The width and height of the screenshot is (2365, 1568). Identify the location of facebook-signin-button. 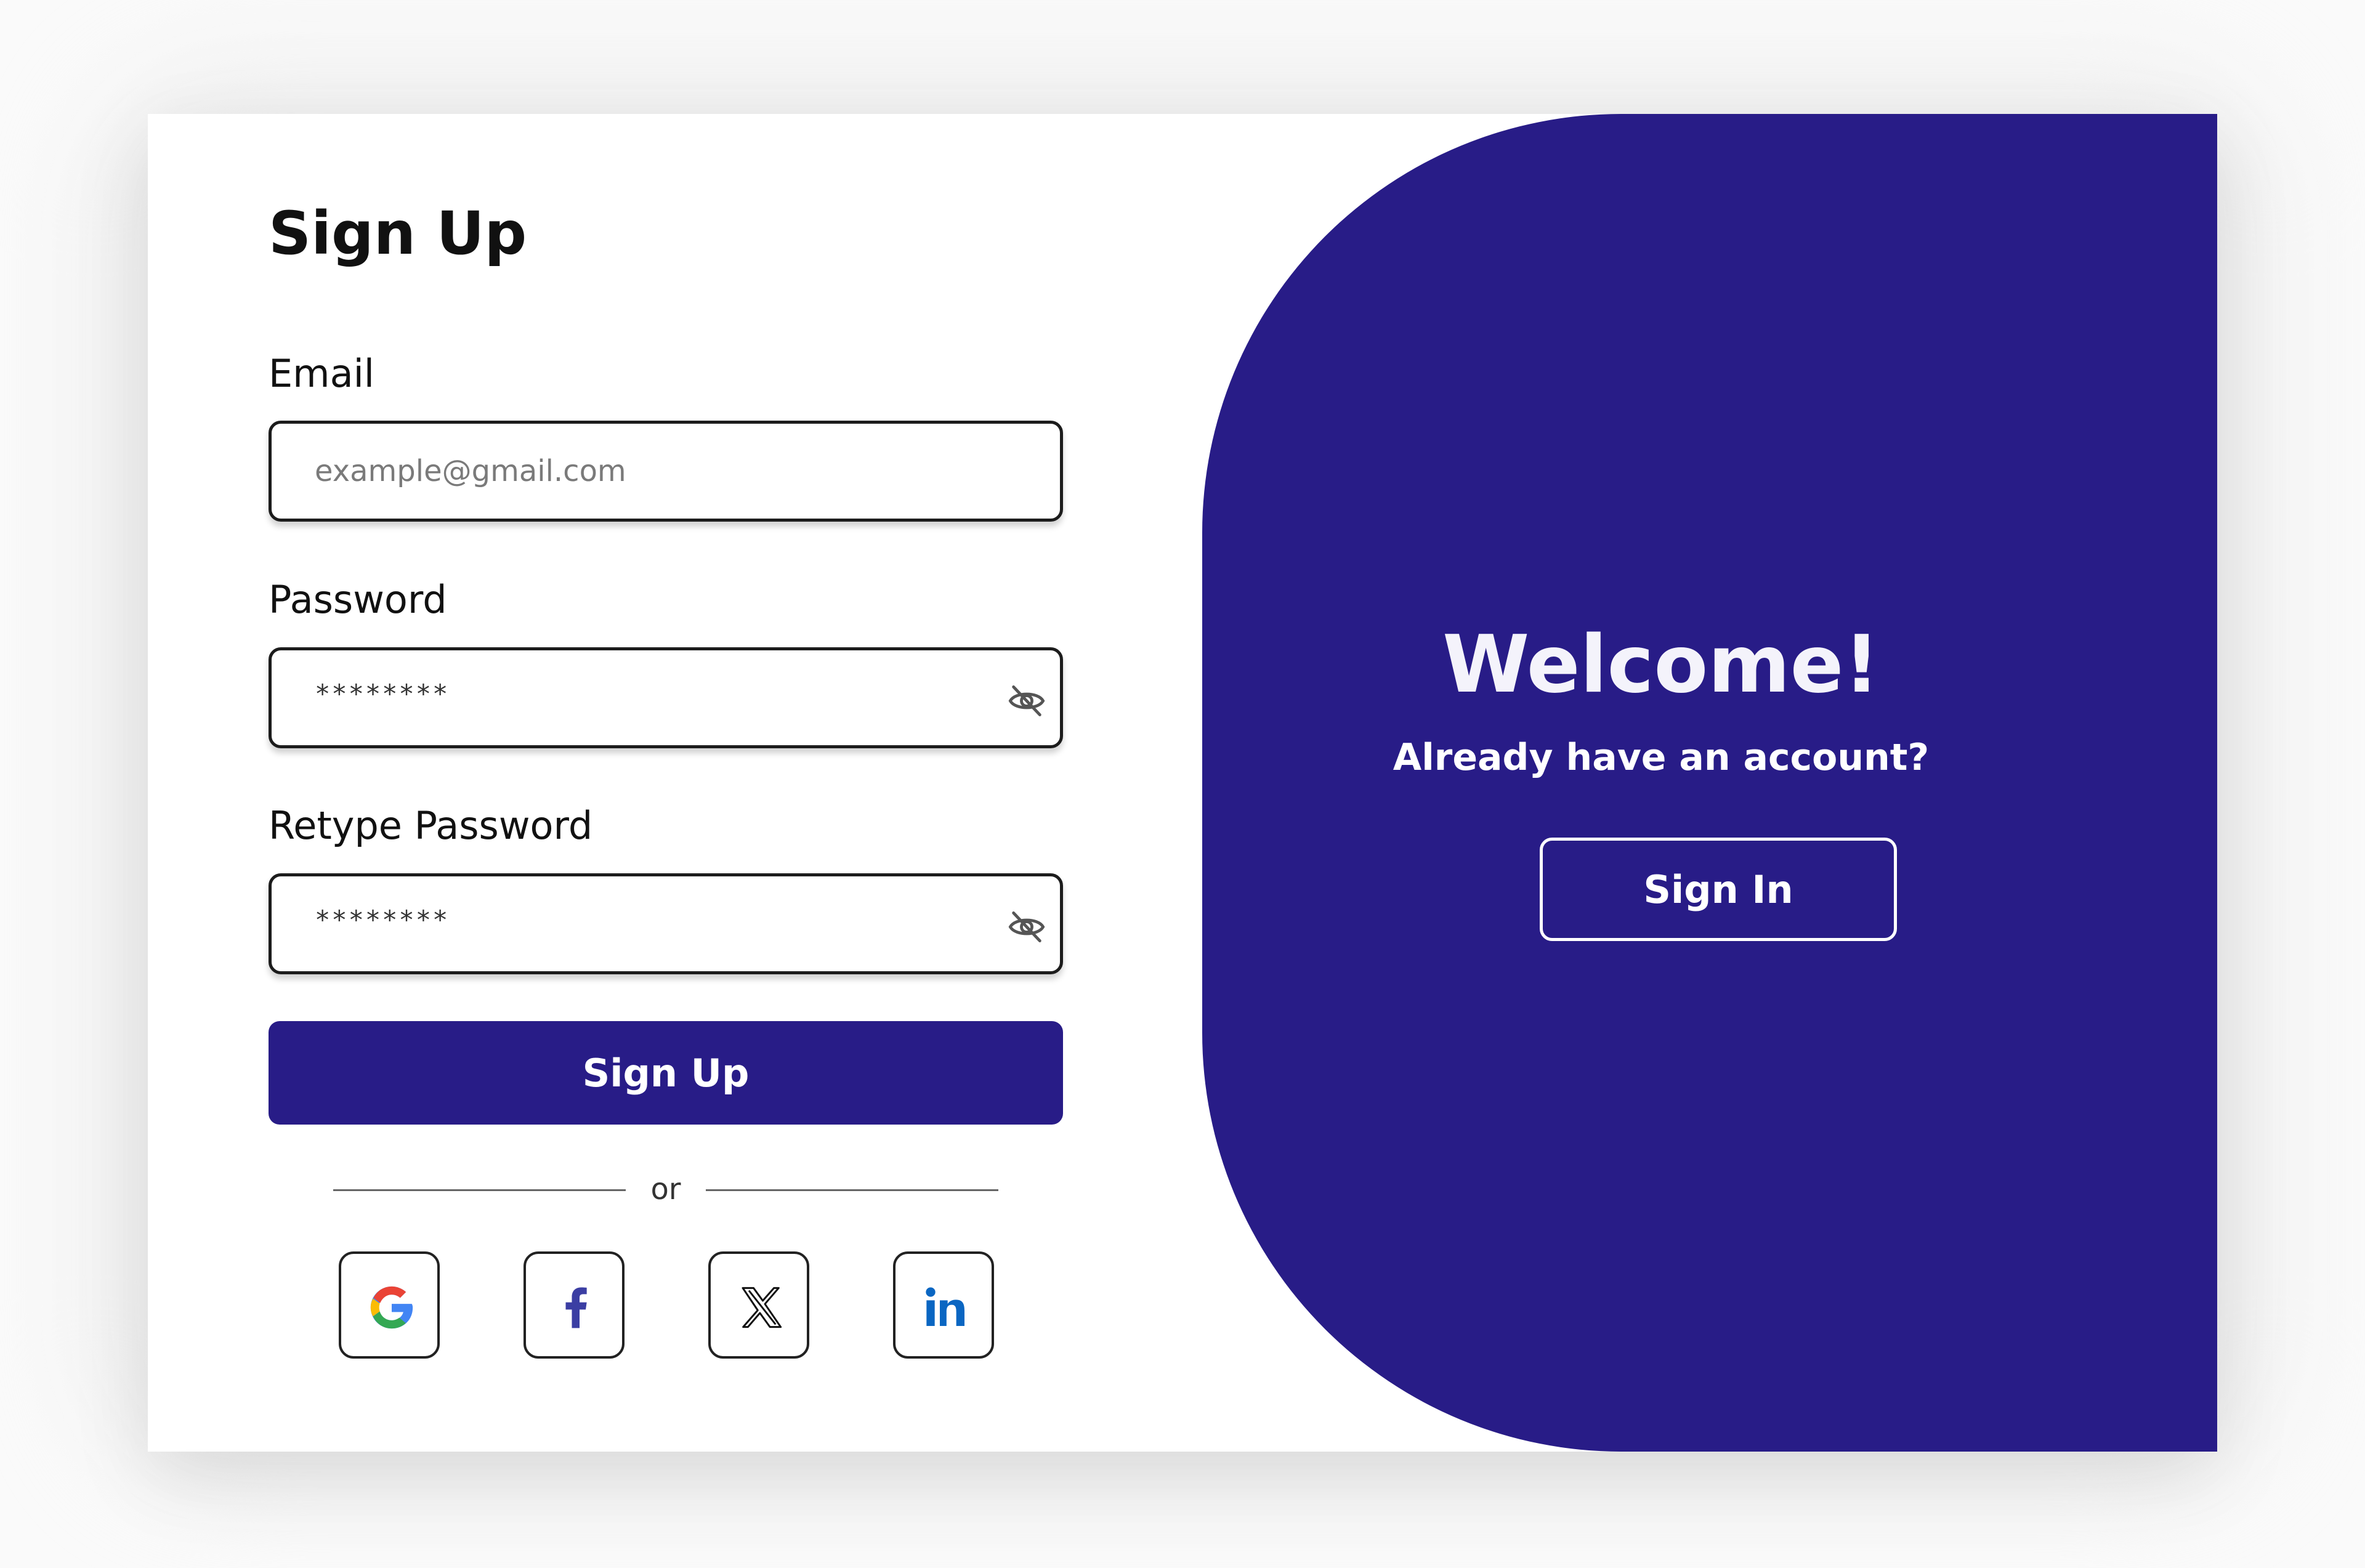
(574, 1305).